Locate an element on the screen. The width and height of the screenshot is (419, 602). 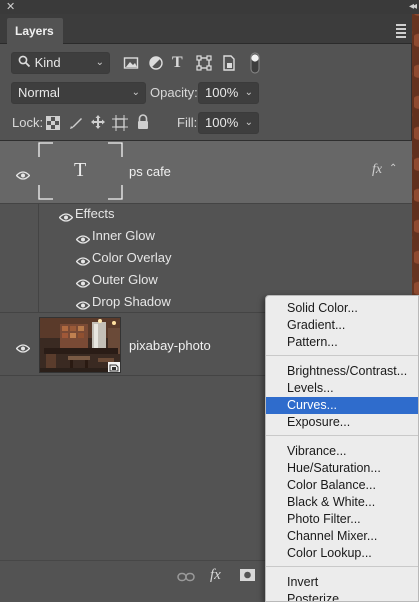
effect-label: Inner Glow is located at coordinates (123, 235).